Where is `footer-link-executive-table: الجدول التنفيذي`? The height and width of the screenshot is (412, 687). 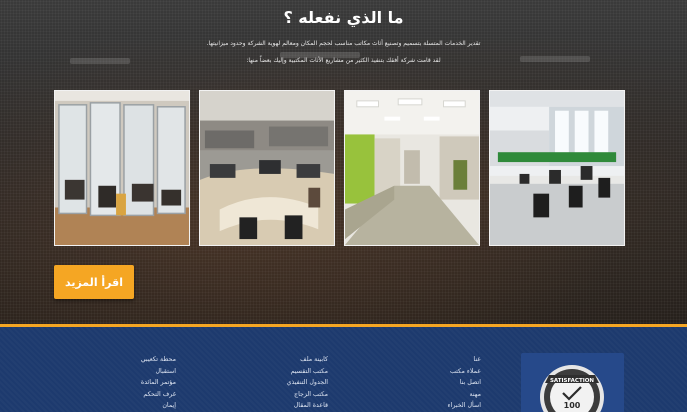
footer-link-executive-table: الجدول التنفيذي is located at coordinates (307, 383).